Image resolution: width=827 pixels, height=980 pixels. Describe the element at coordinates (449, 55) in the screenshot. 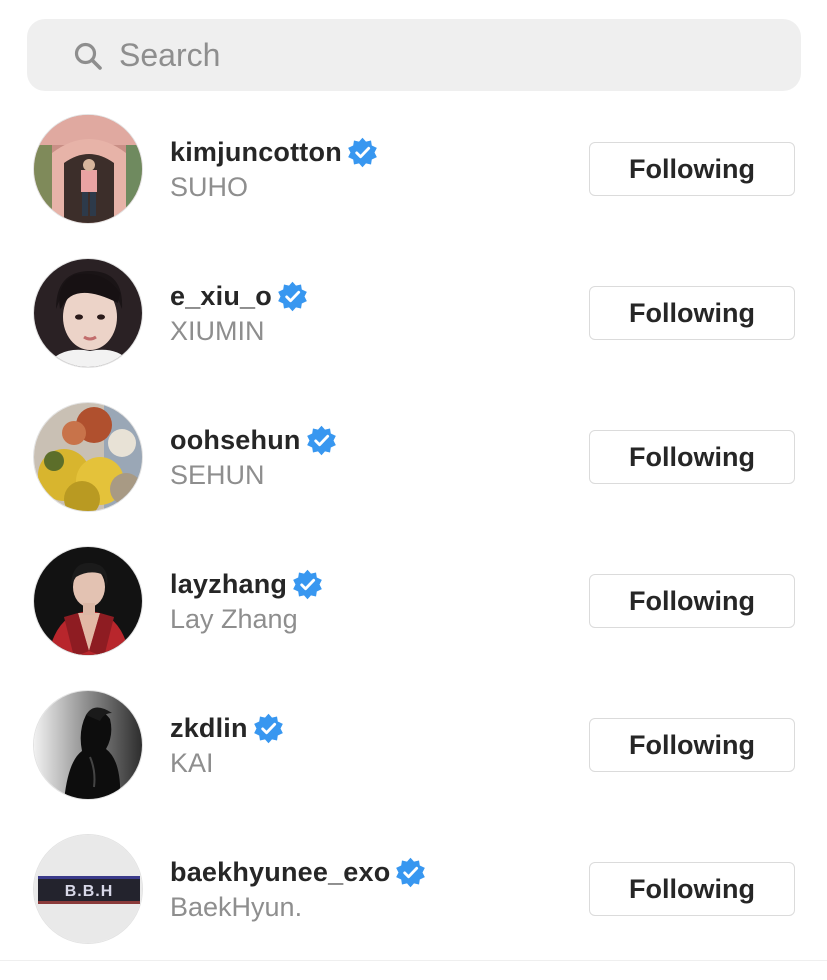

I see `search-input` at that location.